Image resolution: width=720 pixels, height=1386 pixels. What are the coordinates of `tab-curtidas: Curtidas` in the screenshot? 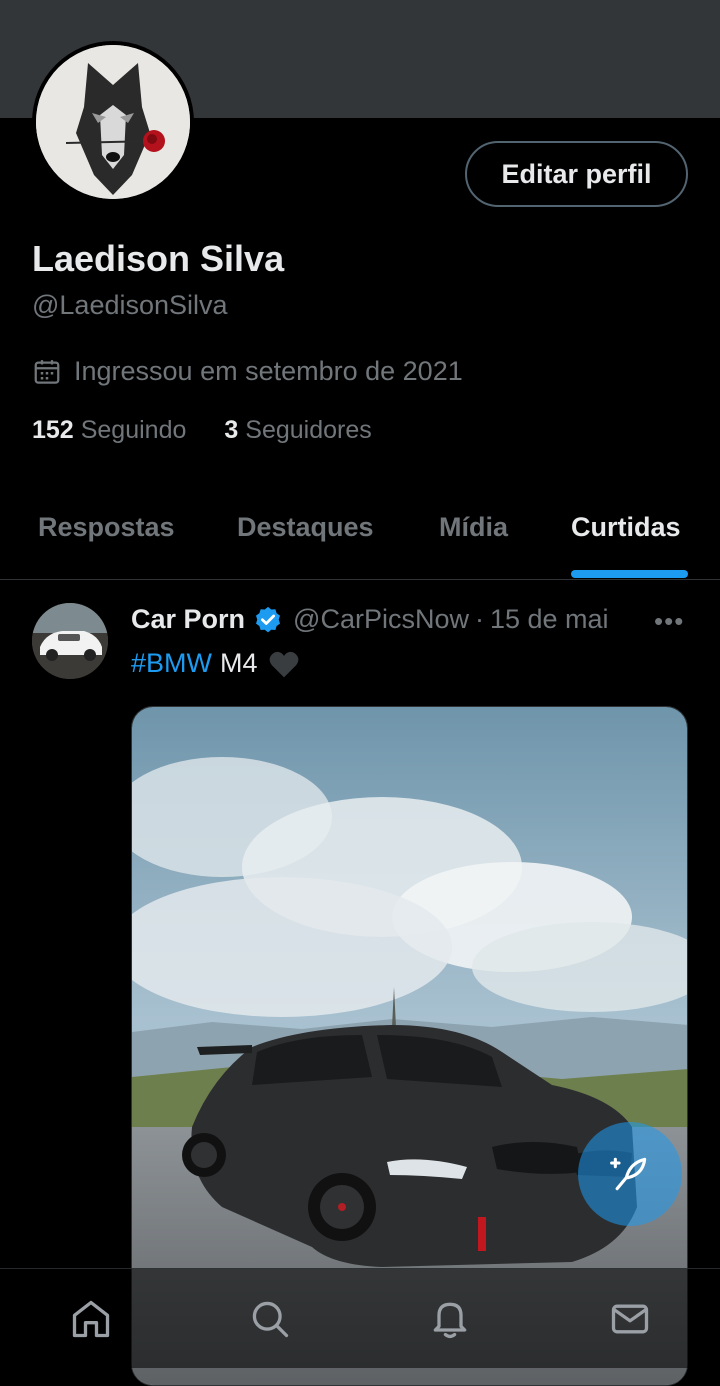 It's located at (626, 527).